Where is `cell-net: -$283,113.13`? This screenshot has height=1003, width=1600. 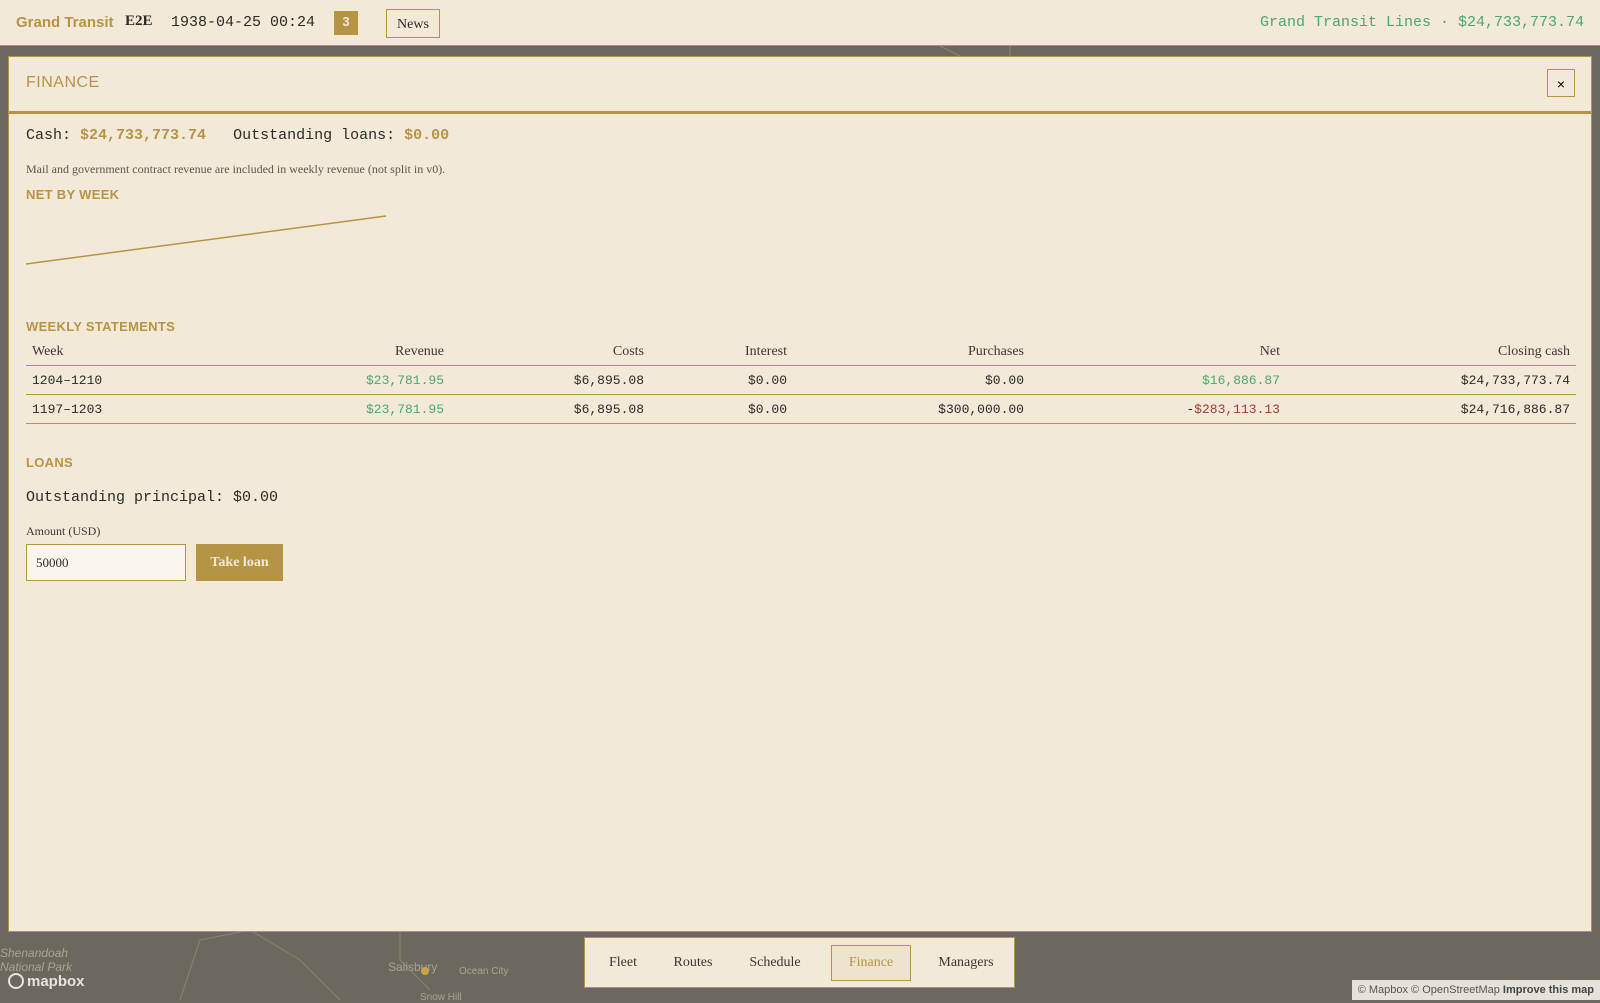 cell-net: -$283,113.13 is located at coordinates (1158, 409).